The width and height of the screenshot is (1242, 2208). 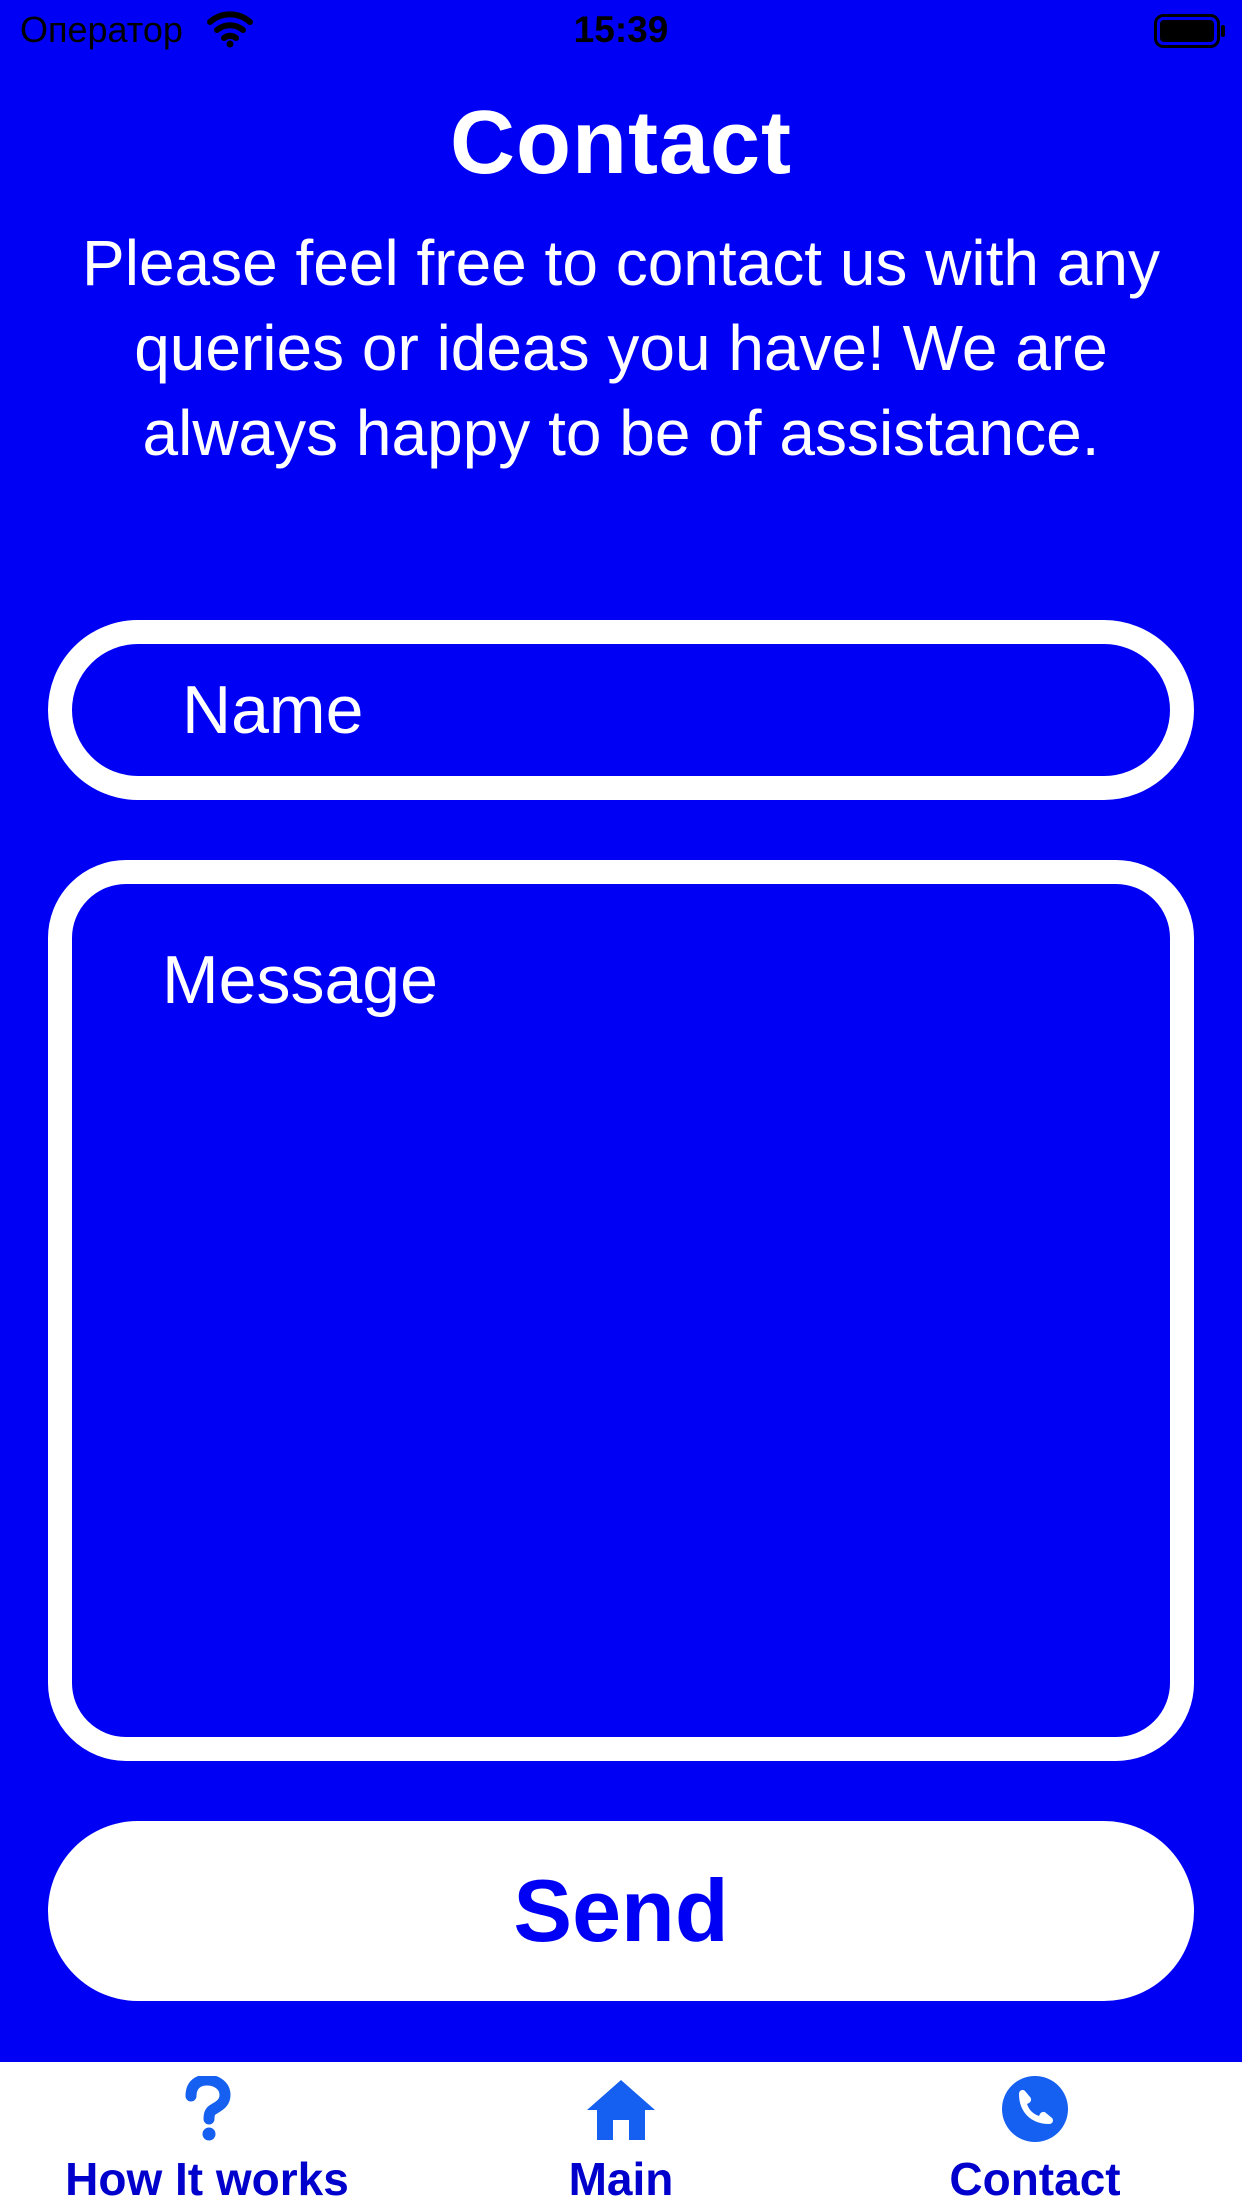 What do you see at coordinates (672, 710) in the screenshot?
I see `name-input` at bounding box center [672, 710].